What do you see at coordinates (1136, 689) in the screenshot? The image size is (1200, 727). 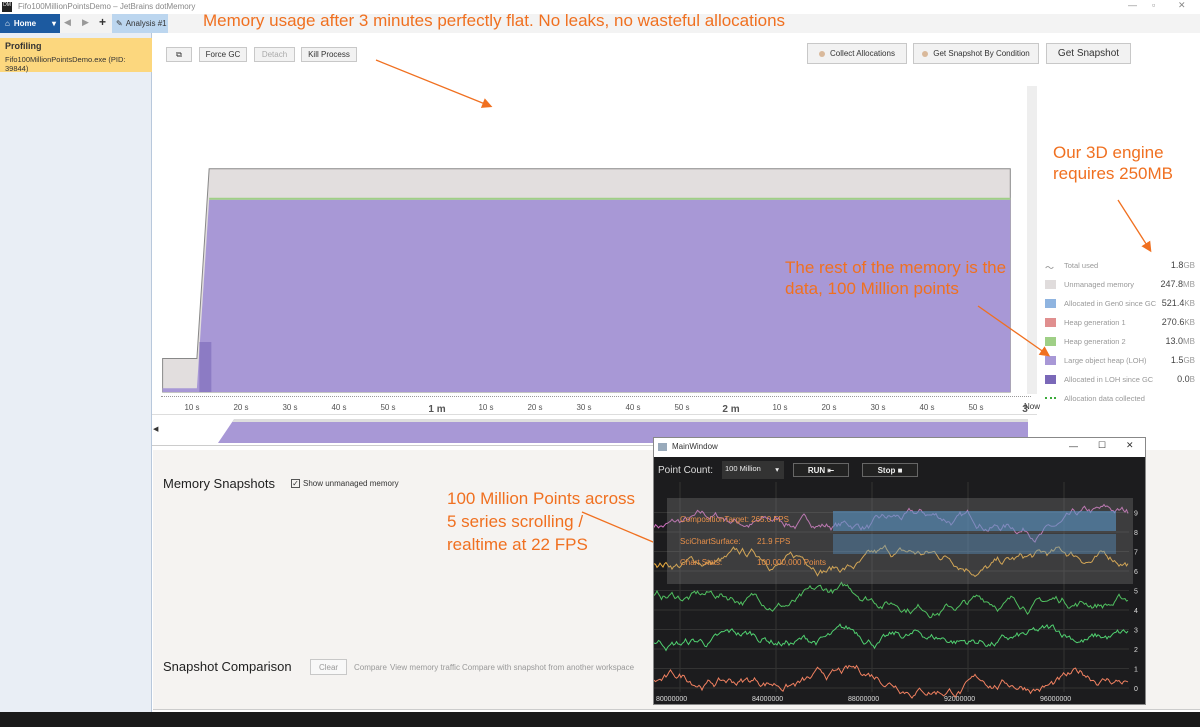 I see `y-tick-label: 0` at bounding box center [1136, 689].